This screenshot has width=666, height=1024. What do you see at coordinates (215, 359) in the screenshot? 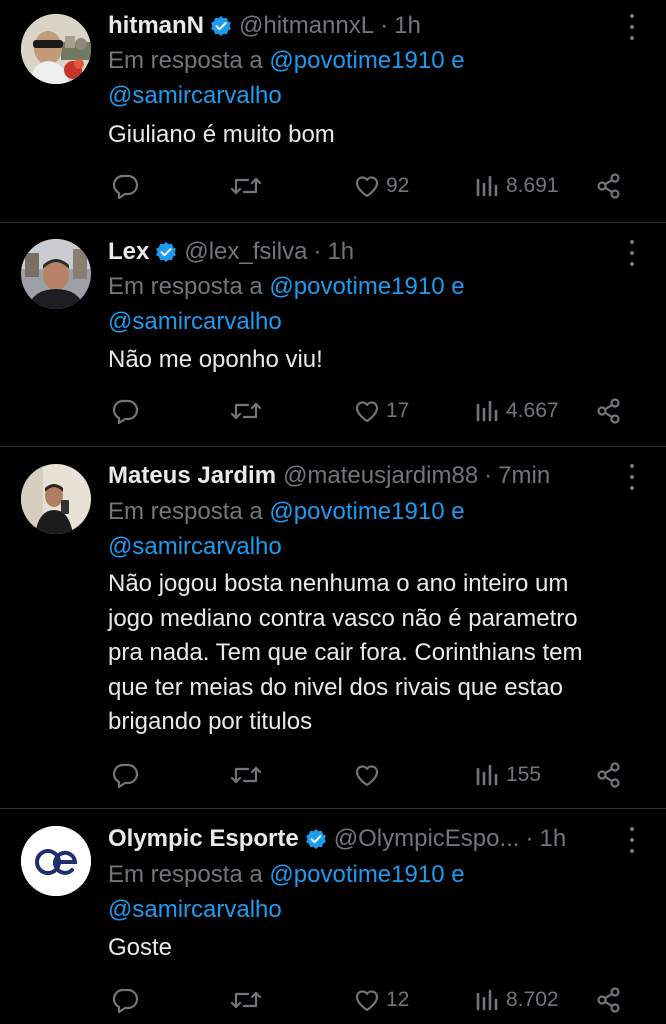
I see `tweet-text-line: Não me oponho viu!` at bounding box center [215, 359].